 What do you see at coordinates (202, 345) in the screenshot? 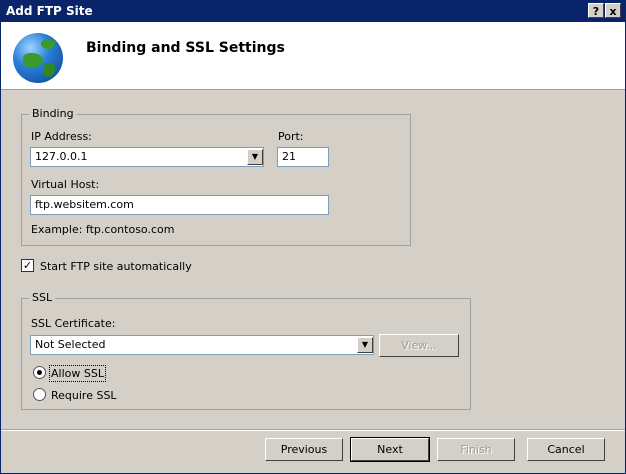
I see `ssl-certificate-combo: Not Selected` at bounding box center [202, 345].